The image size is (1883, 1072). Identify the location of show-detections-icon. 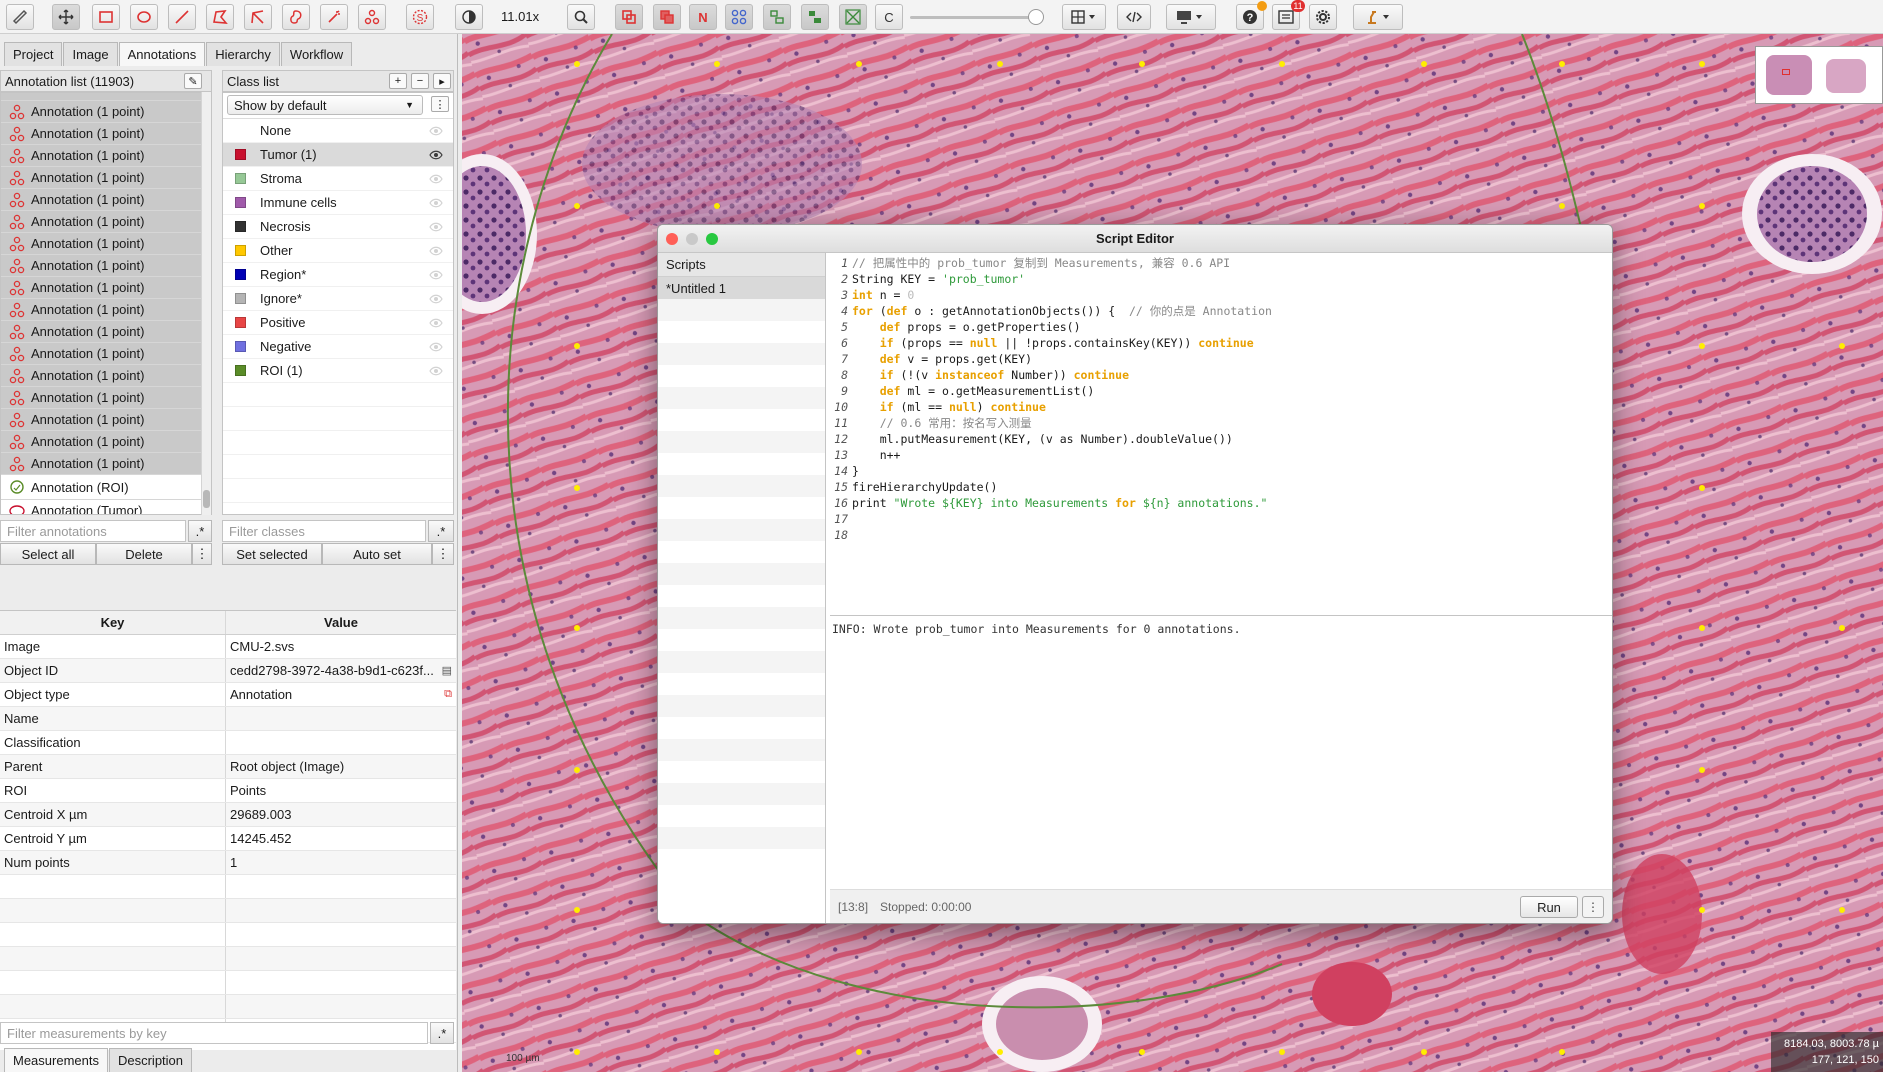
(777, 17).